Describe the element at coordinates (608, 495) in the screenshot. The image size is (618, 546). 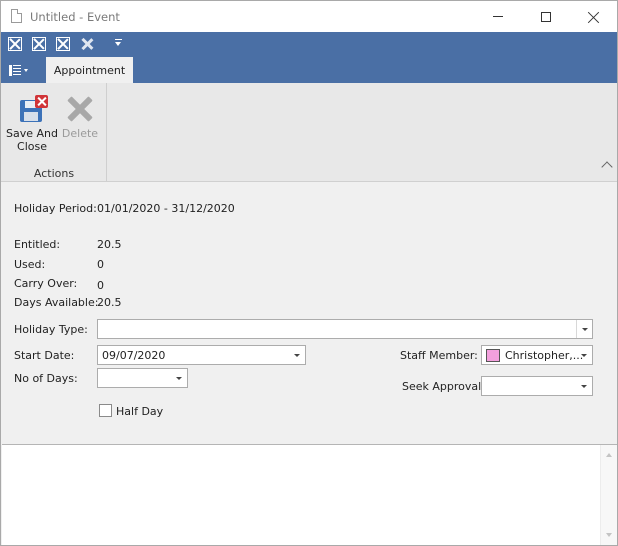
I see `notes-scrollbar` at that location.